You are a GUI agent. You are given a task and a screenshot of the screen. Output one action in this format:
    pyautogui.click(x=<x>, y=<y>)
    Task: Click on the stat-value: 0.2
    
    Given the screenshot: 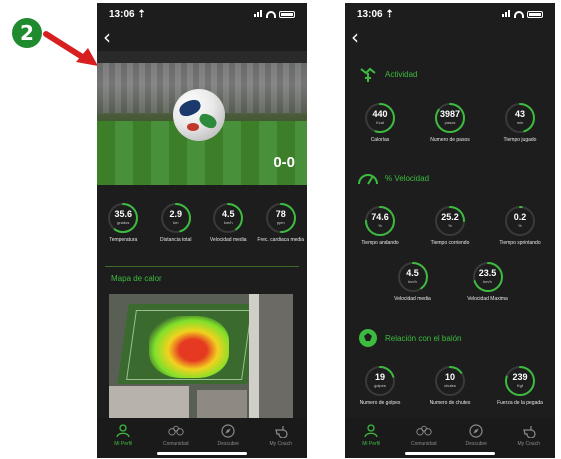 What is the action you would take?
    pyautogui.click(x=520, y=217)
    